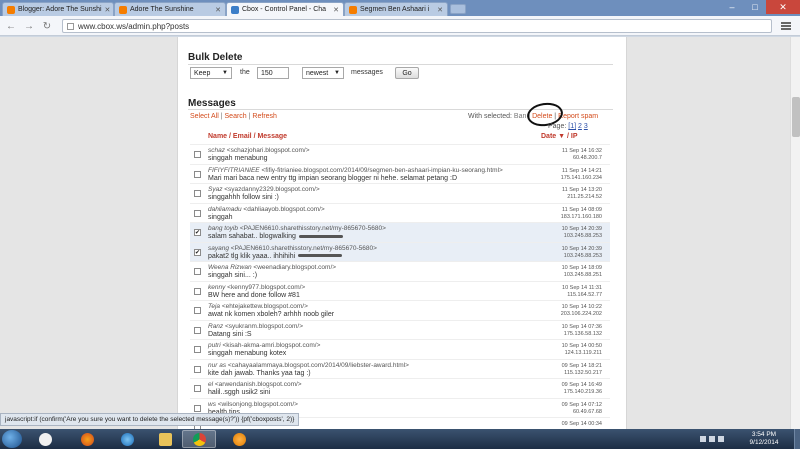 This screenshot has height=449, width=800. What do you see at coordinates (216, 287) in the screenshot?
I see `author-name: kenny` at bounding box center [216, 287].